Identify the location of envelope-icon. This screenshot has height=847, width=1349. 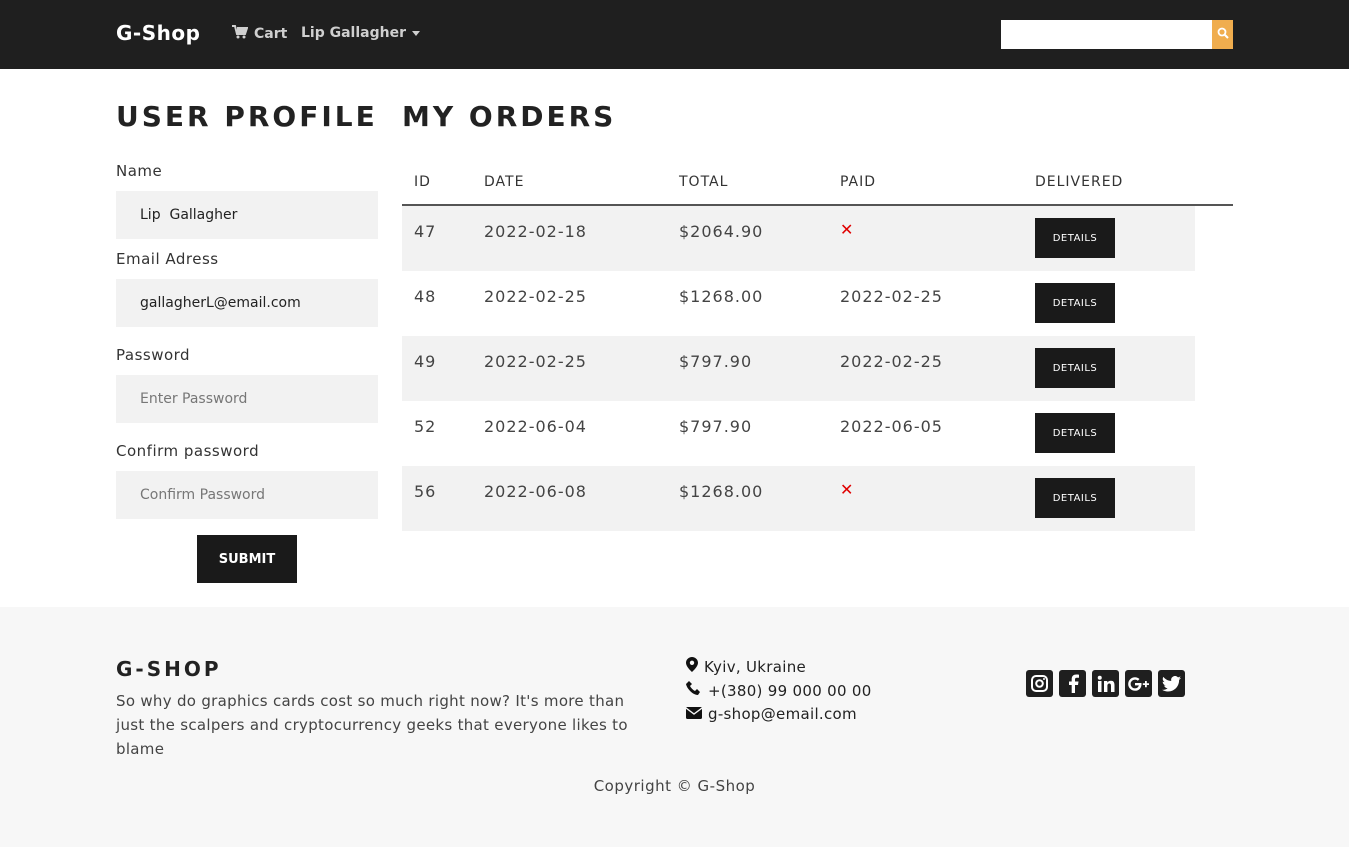
(694, 714).